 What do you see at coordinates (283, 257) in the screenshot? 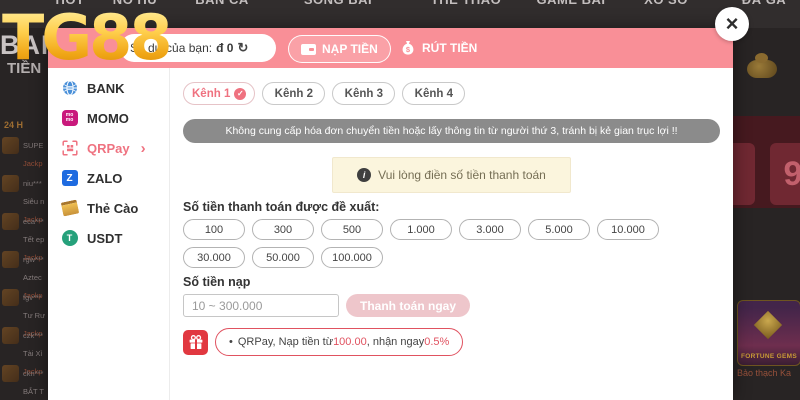
I see `amount-button-50000: 50.000` at bounding box center [283, 257].